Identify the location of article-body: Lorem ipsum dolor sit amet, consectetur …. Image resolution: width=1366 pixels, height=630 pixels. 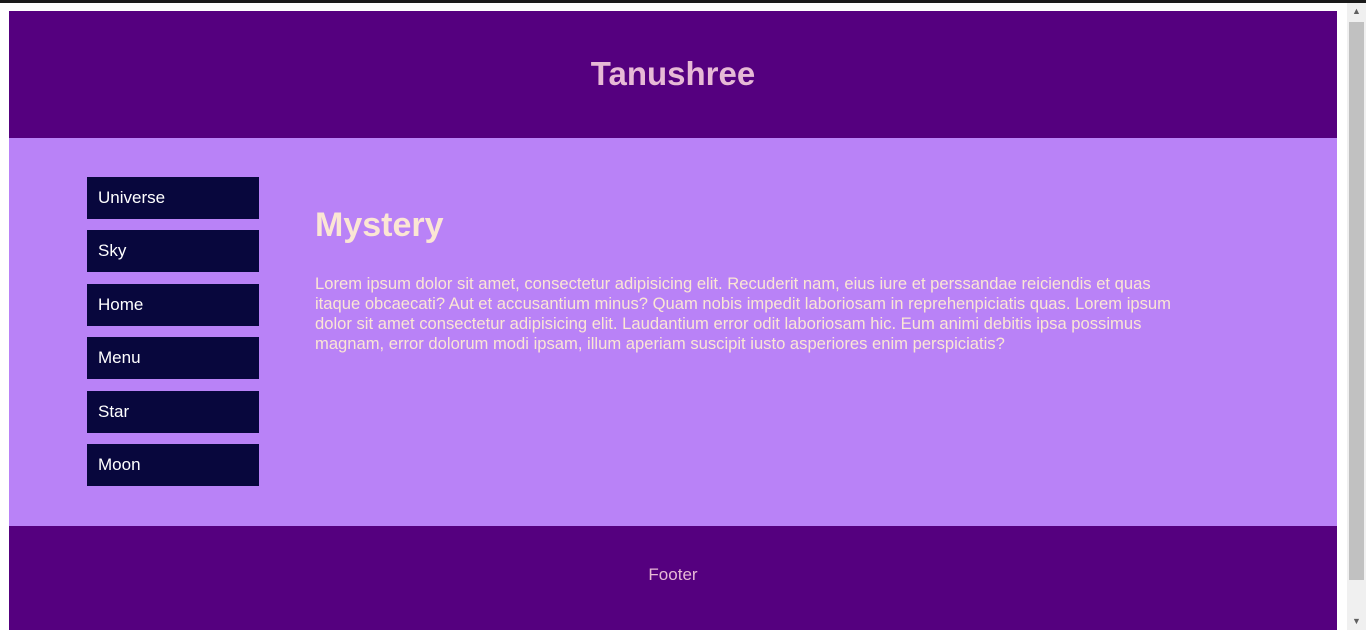
(743, 313).